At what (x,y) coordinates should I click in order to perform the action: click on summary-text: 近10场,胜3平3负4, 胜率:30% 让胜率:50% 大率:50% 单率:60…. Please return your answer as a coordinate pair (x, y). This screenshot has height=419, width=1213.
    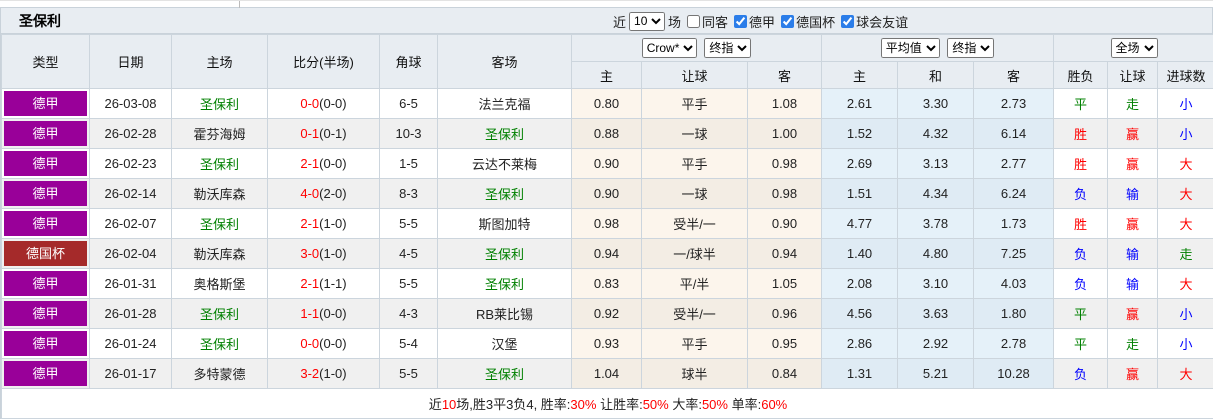
    Looking at the image, I should click on (608, 404).